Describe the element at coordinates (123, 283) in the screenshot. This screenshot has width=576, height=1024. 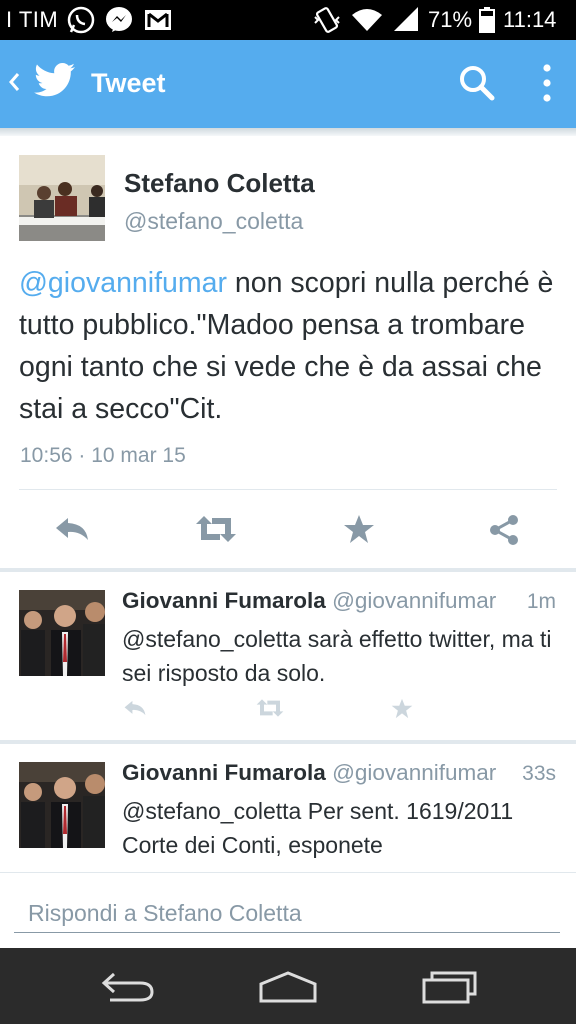
I see `mention-link: @giovannifumar` at that location.